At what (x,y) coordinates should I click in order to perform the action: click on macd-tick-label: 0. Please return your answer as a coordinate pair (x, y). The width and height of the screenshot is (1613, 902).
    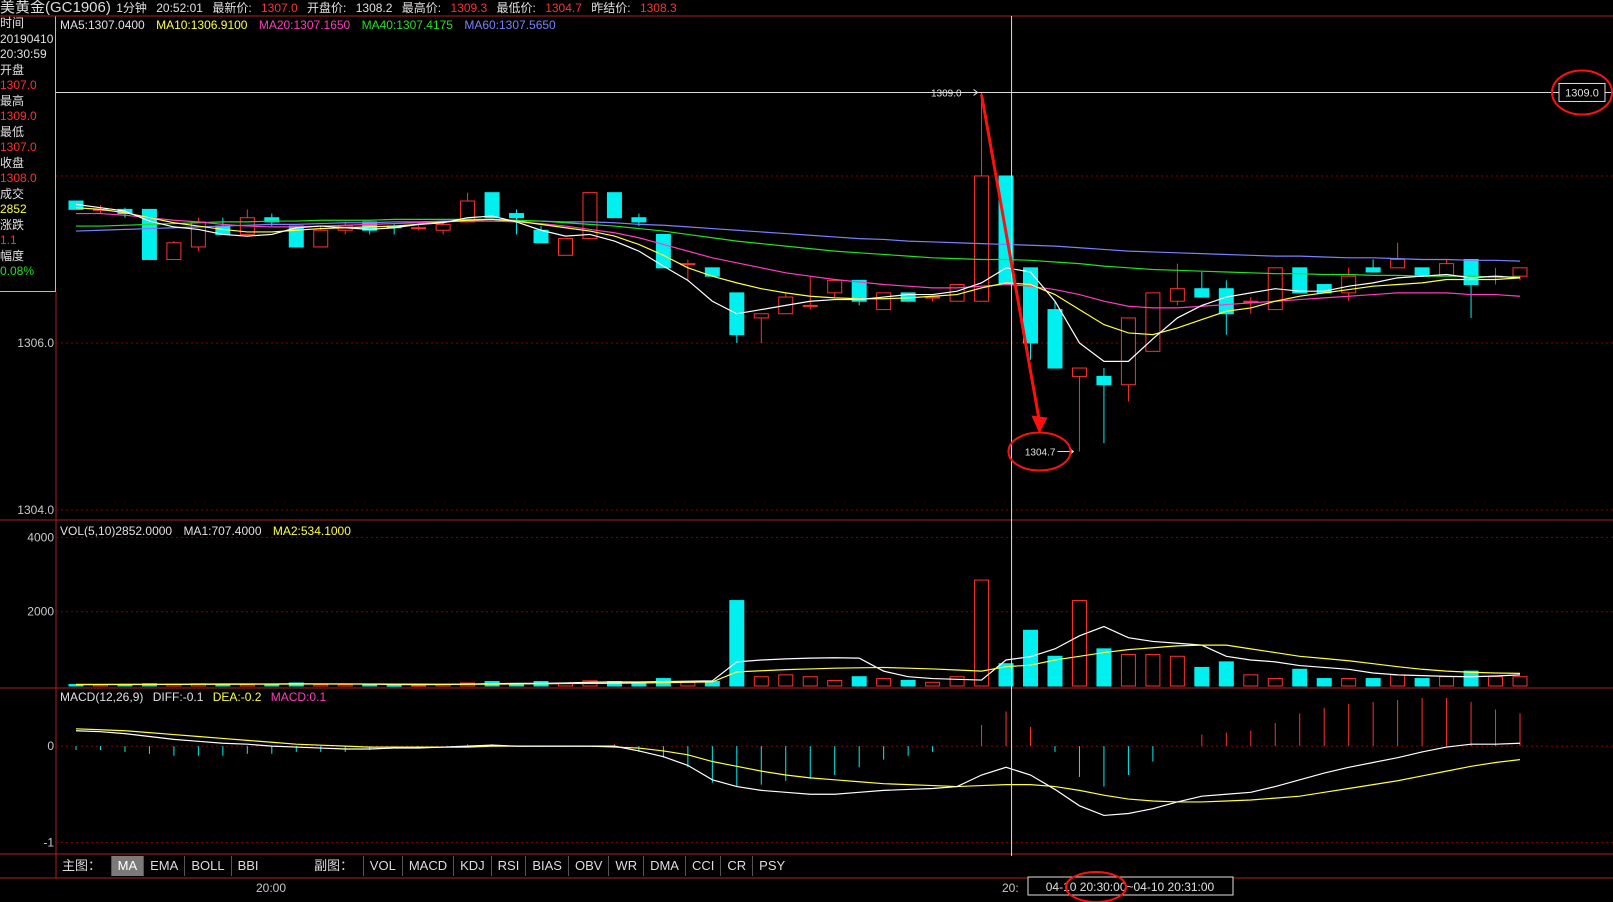
    Looking at the image, I should click on (50, 746).